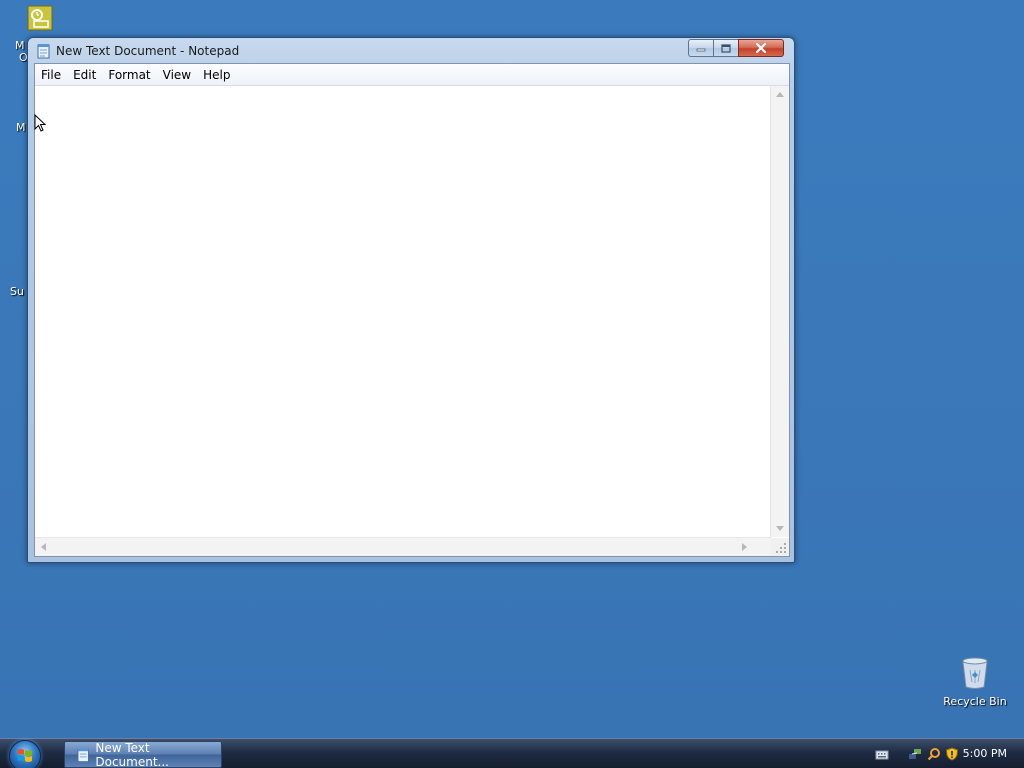  I want to click on windows-logo-icon, so click(25, 755).